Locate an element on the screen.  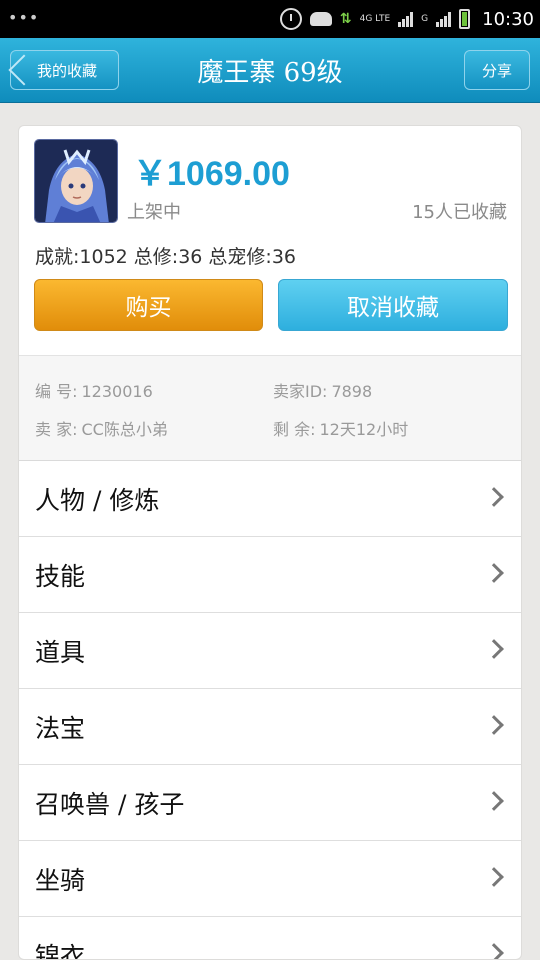
back-button: 我的收藏 is located at coordinates (63, 70).